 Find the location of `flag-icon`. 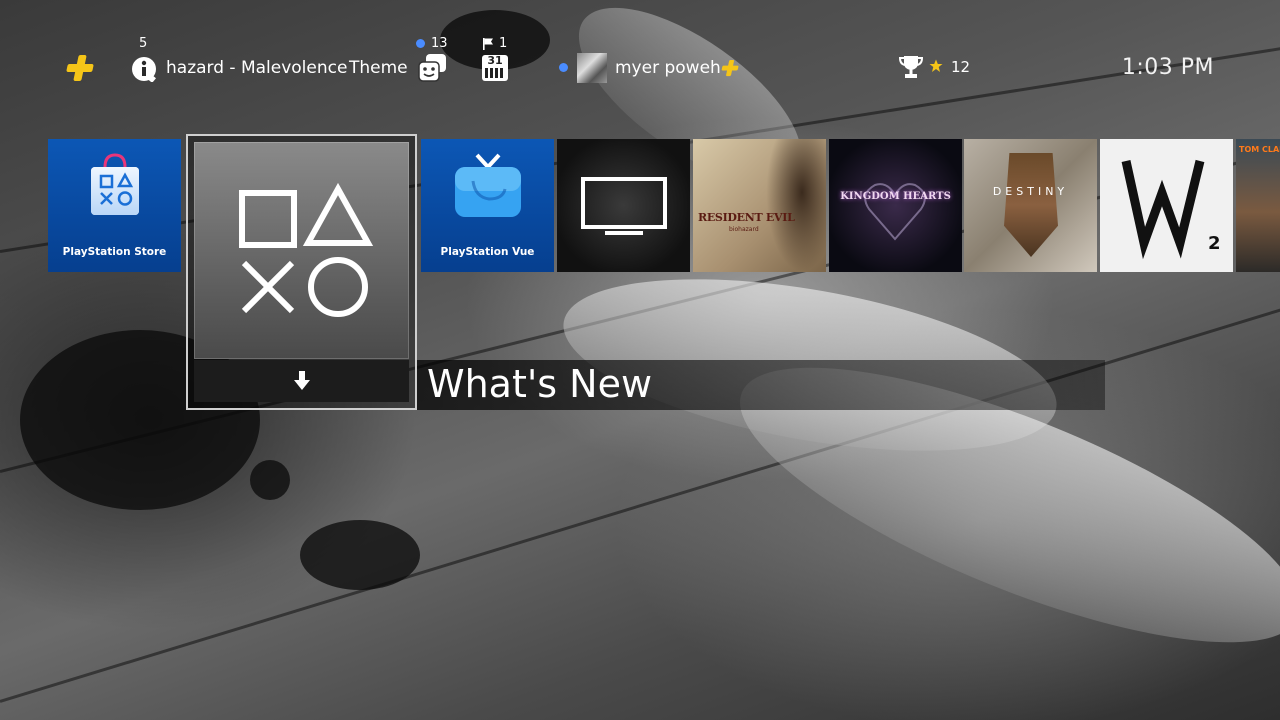

flag-icon is located at coordinates (488, 44).